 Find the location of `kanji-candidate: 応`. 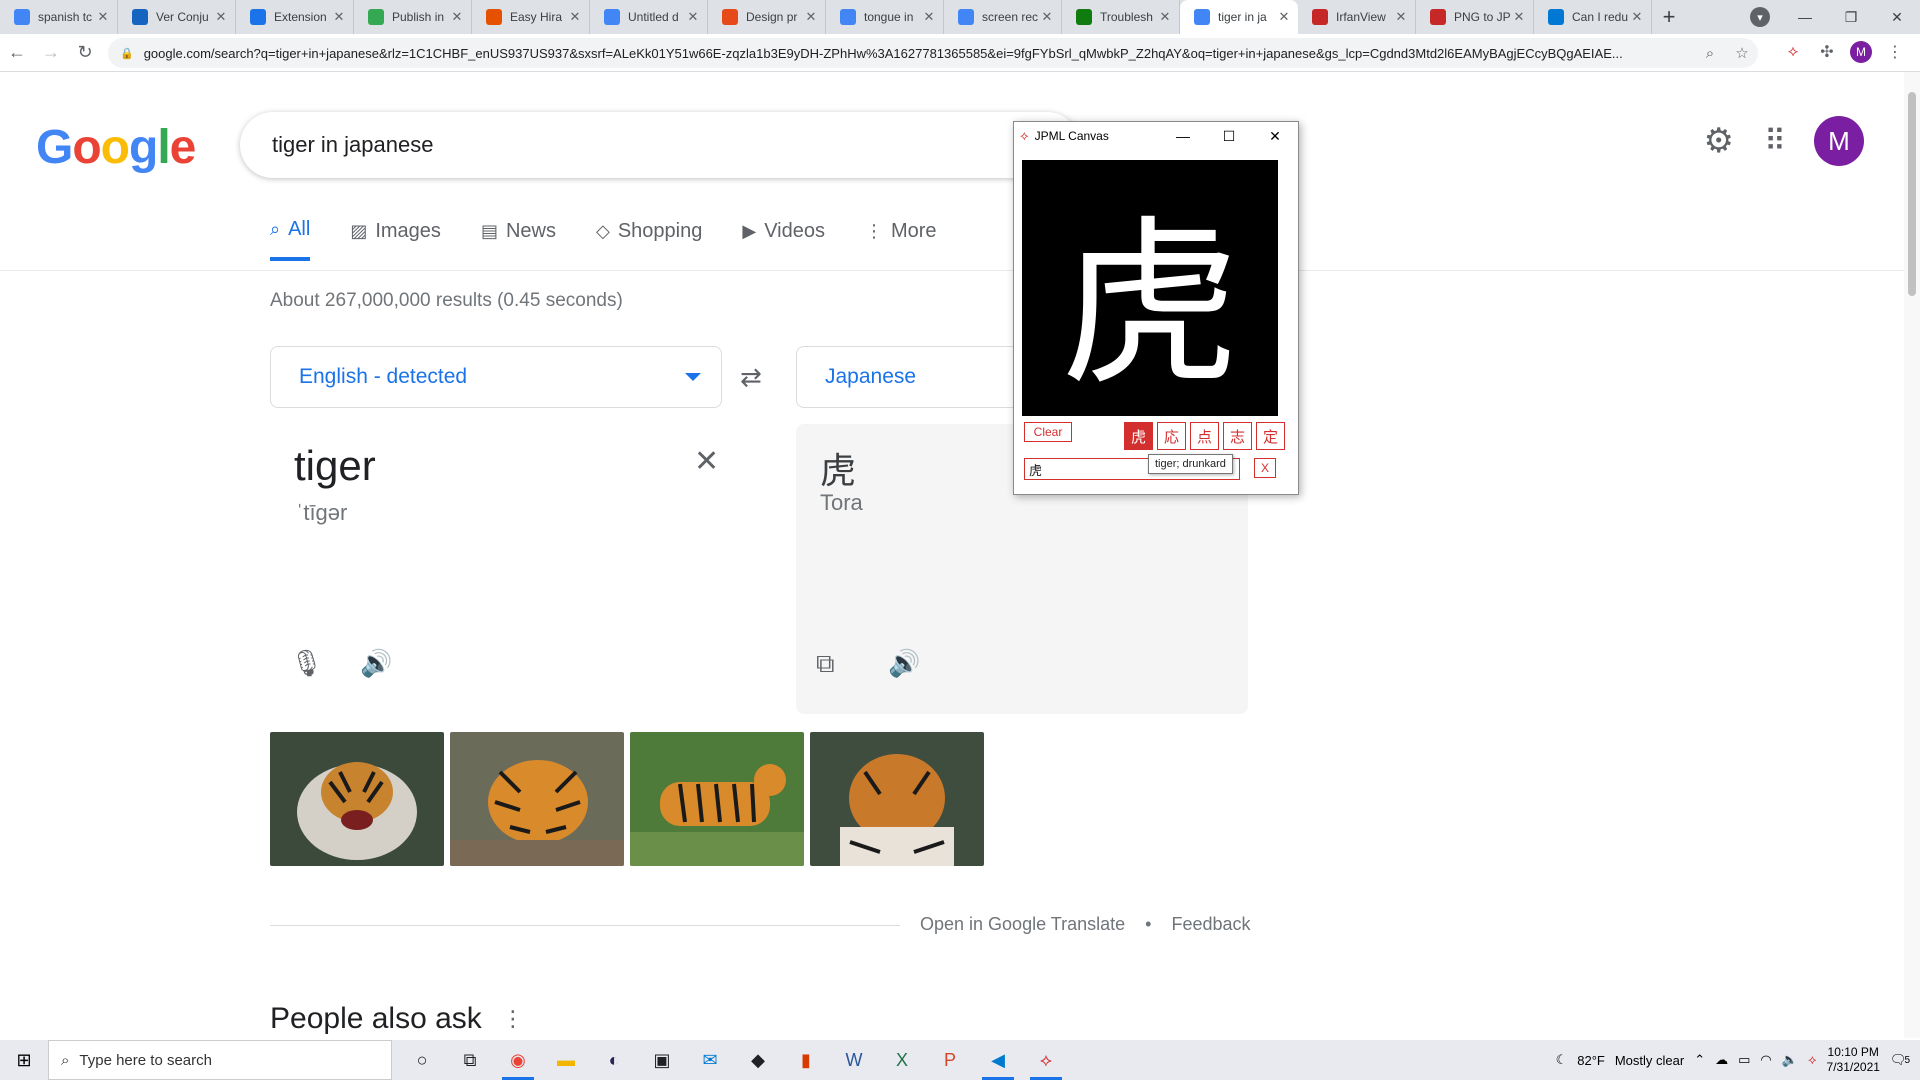

kanji-candidate: 応 is located at coordinates (1171, 436).